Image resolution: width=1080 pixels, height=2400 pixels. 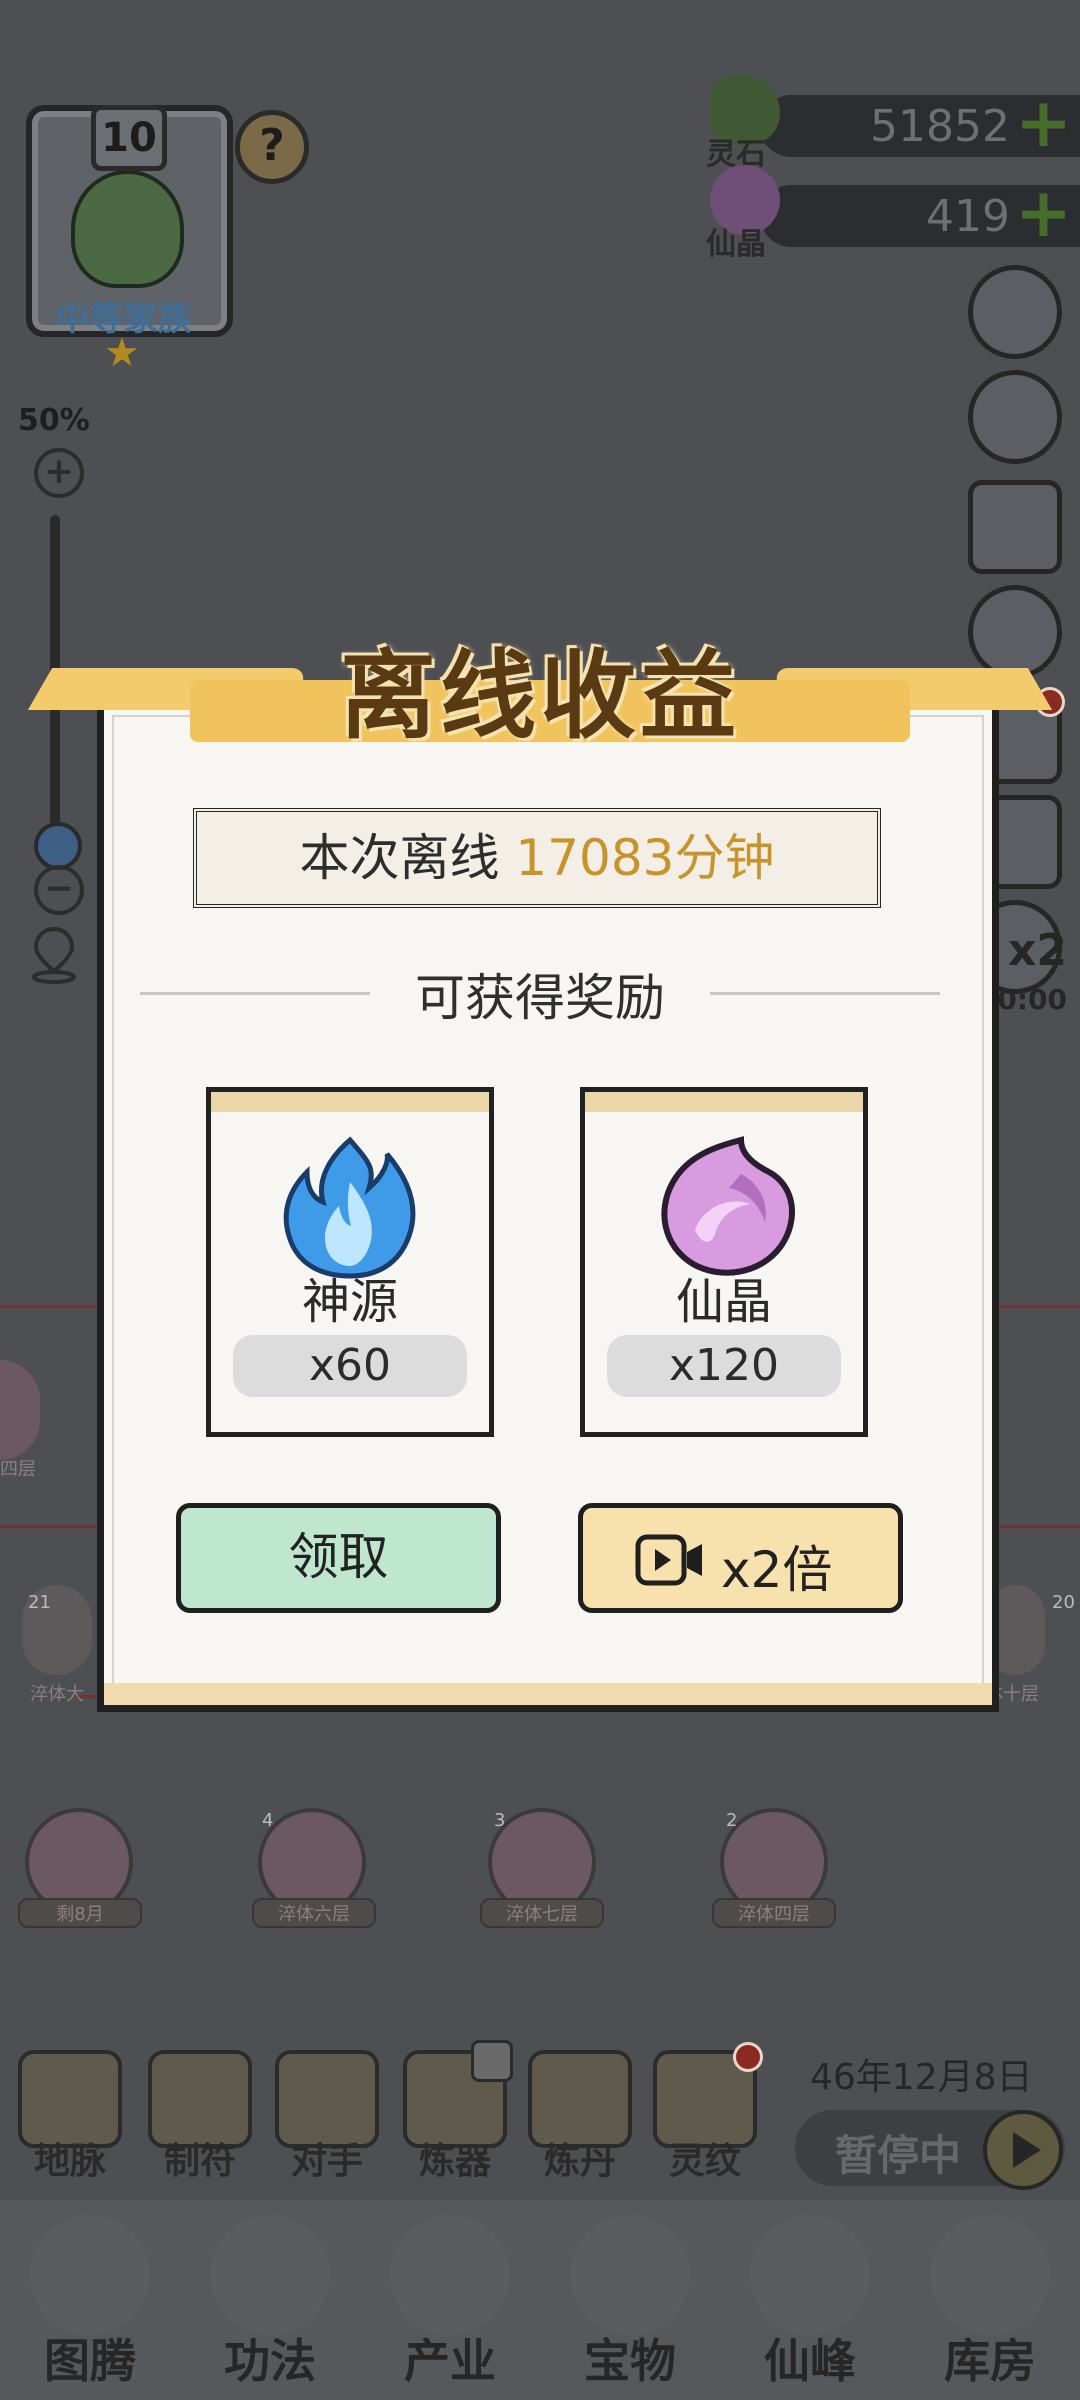 I want to click on reward-card: 仙晶 x120, so click(x=724, y=1262).